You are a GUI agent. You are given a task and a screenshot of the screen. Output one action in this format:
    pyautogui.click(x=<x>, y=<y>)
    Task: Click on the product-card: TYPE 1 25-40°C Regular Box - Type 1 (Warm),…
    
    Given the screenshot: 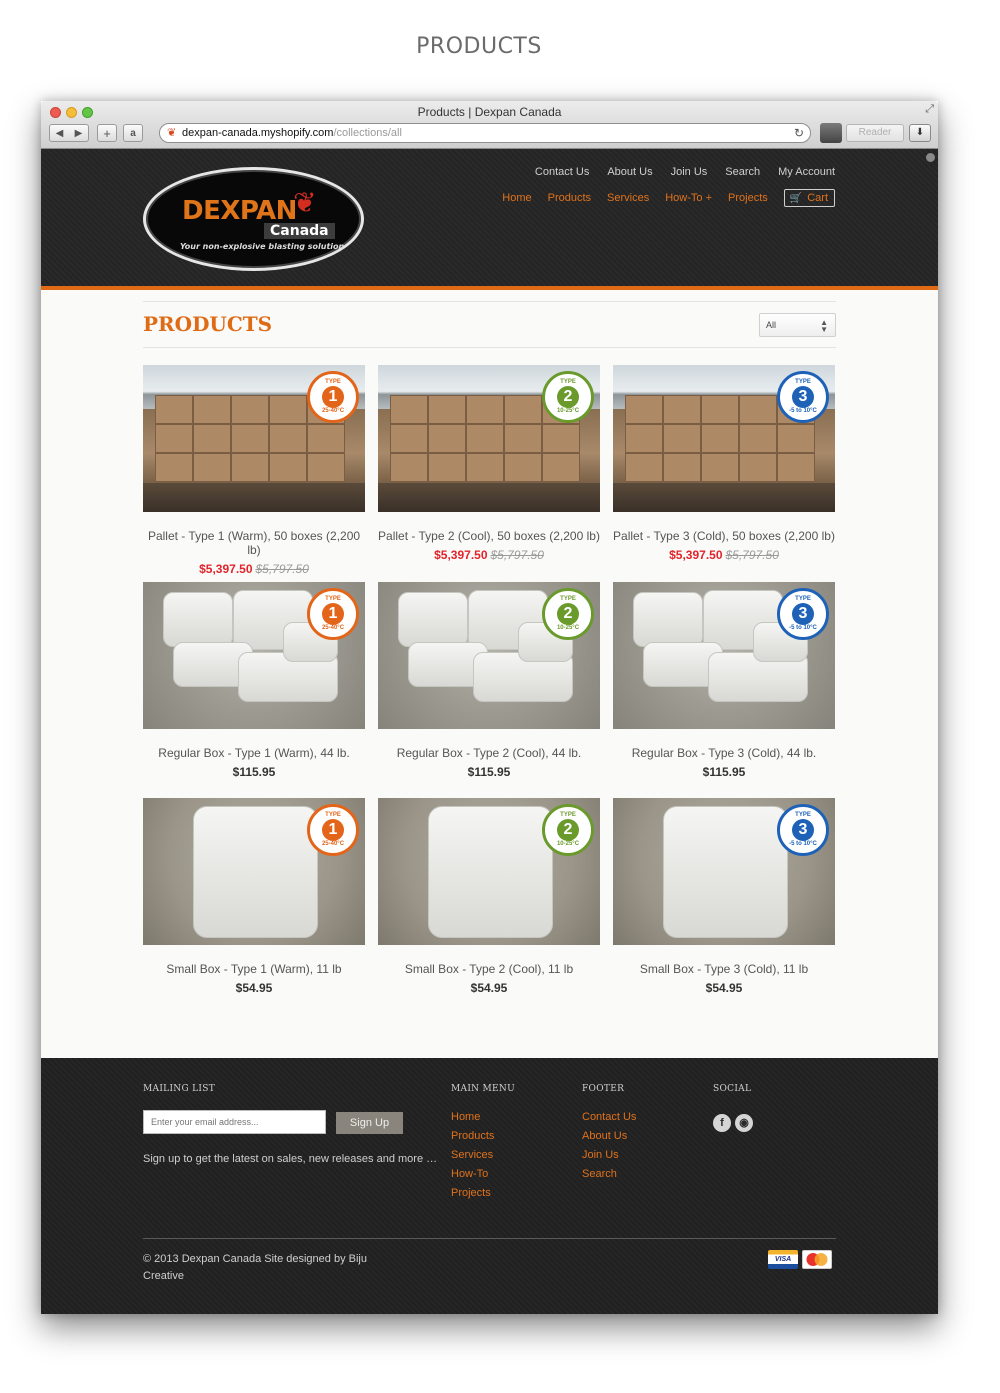 What is the action you would take?
    pyautogui.click(x=254, y=680)
    